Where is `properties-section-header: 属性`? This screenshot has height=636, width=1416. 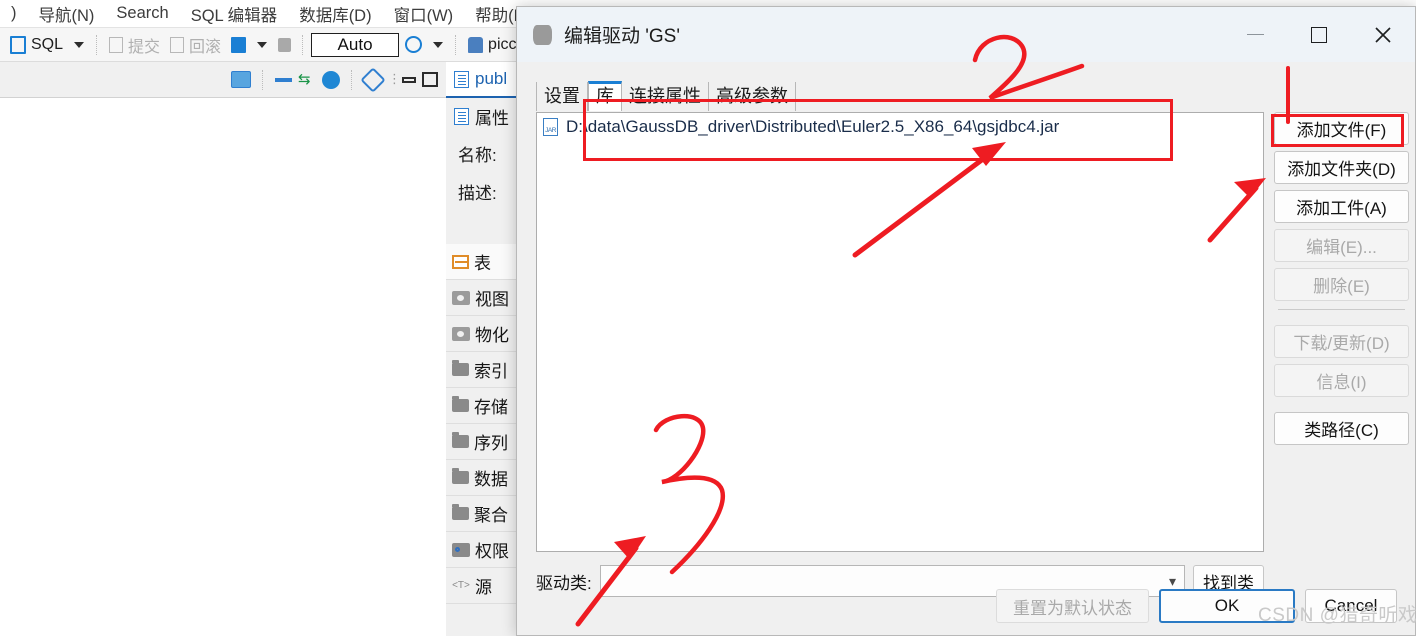 properties-section-header: 属性 is located at coordinates (481, 116).